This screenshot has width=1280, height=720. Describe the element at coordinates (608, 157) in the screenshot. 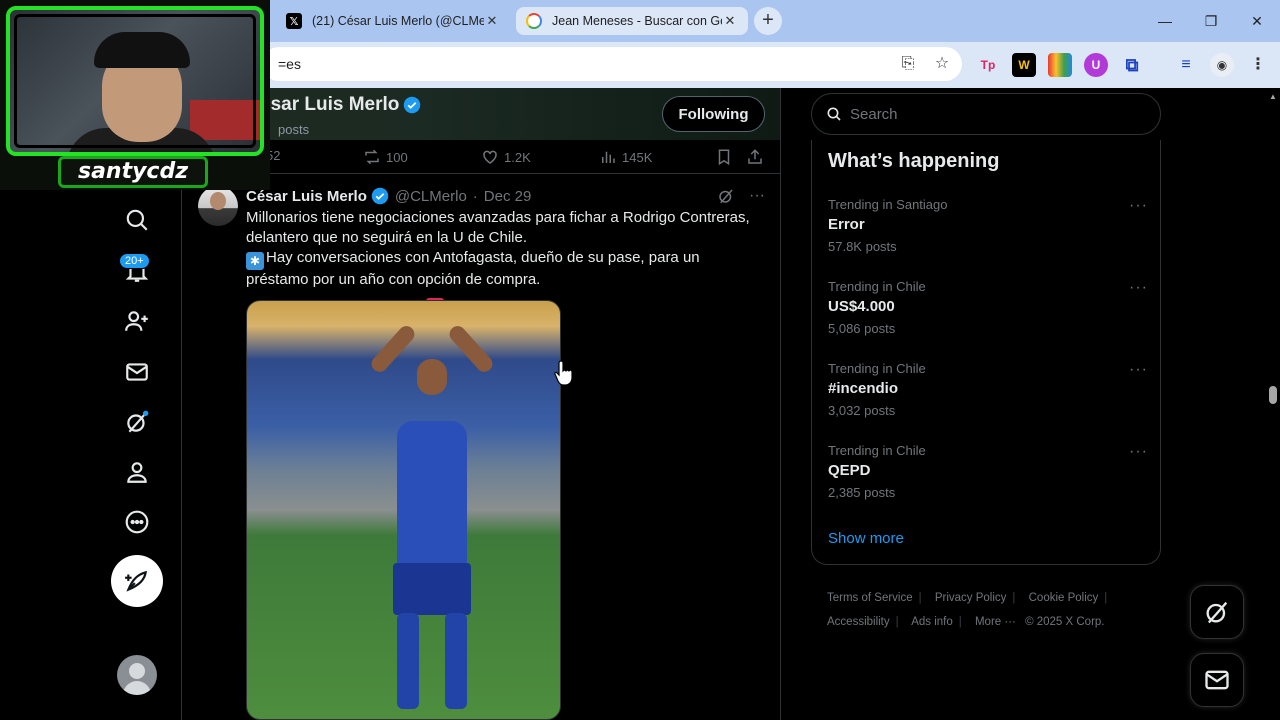

I see `views-chart-icon` at that location.